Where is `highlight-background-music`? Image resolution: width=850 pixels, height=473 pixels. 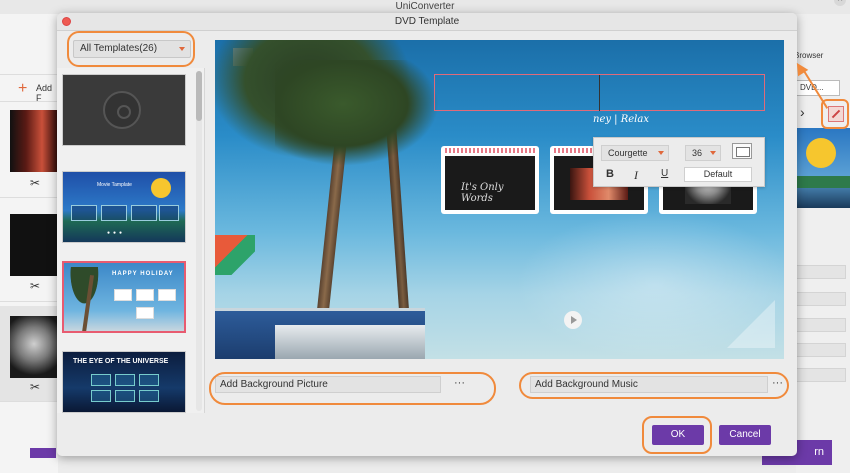 highlight-background-music is located at coordinates (654, 385).